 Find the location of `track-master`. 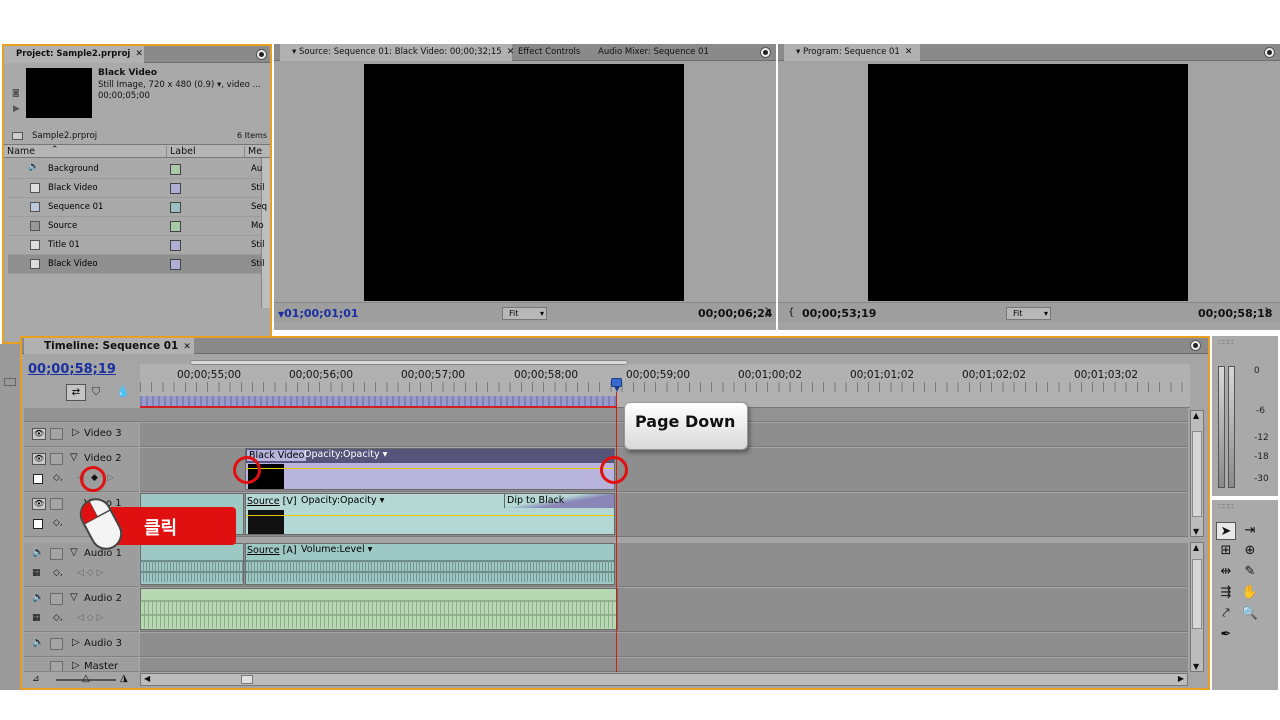

track-master is located at coordinates (664, 665).